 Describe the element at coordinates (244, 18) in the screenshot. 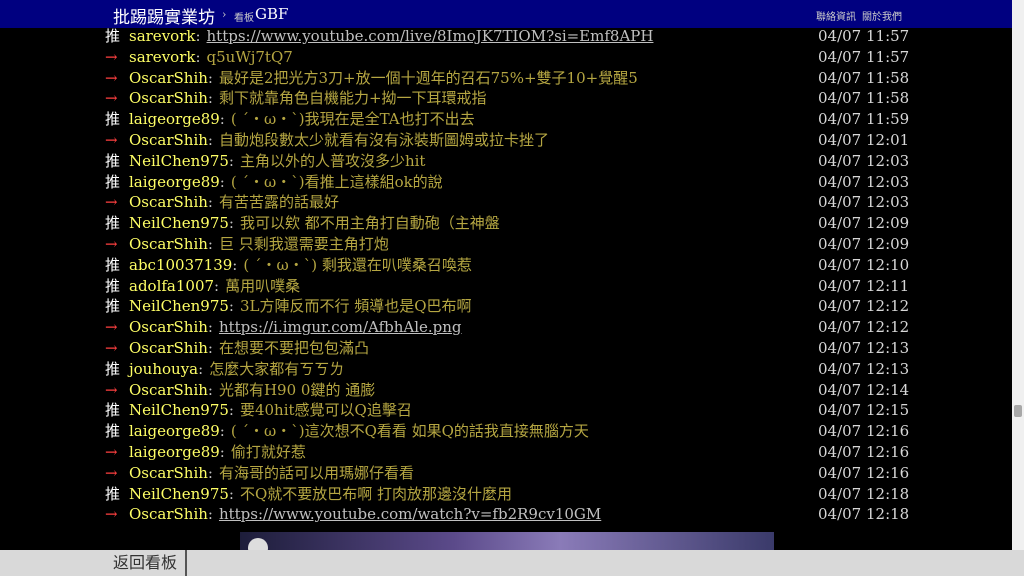

I see `breadcrumb-label: 看板` at that location.